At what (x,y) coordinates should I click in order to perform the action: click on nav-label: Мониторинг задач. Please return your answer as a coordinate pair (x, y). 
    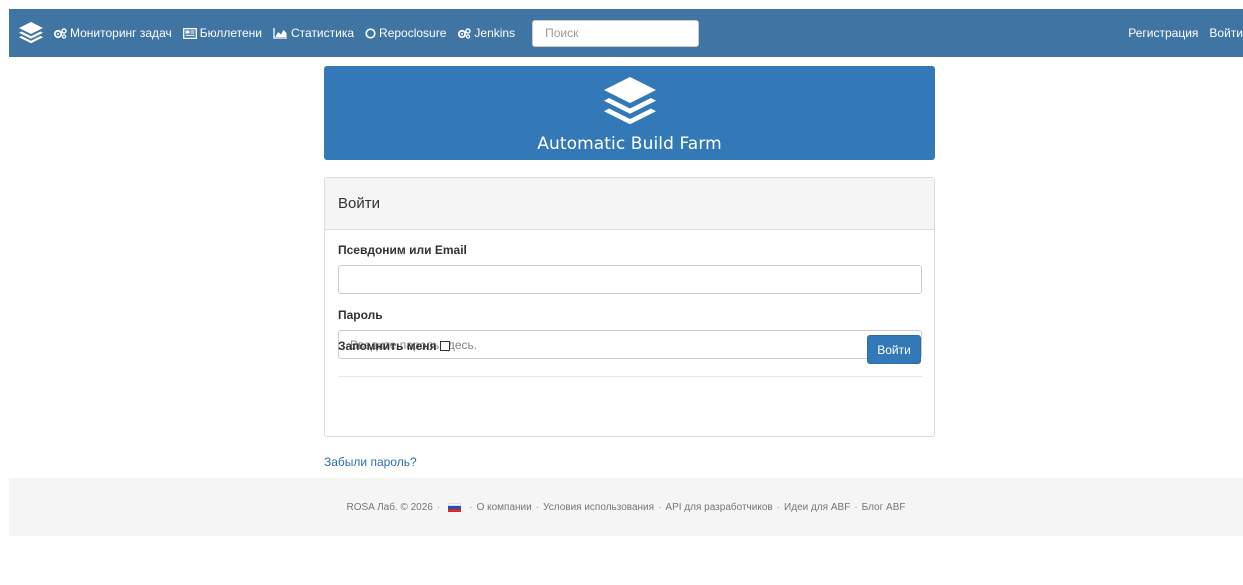
    Looking at the image, I should click on (121, 33).